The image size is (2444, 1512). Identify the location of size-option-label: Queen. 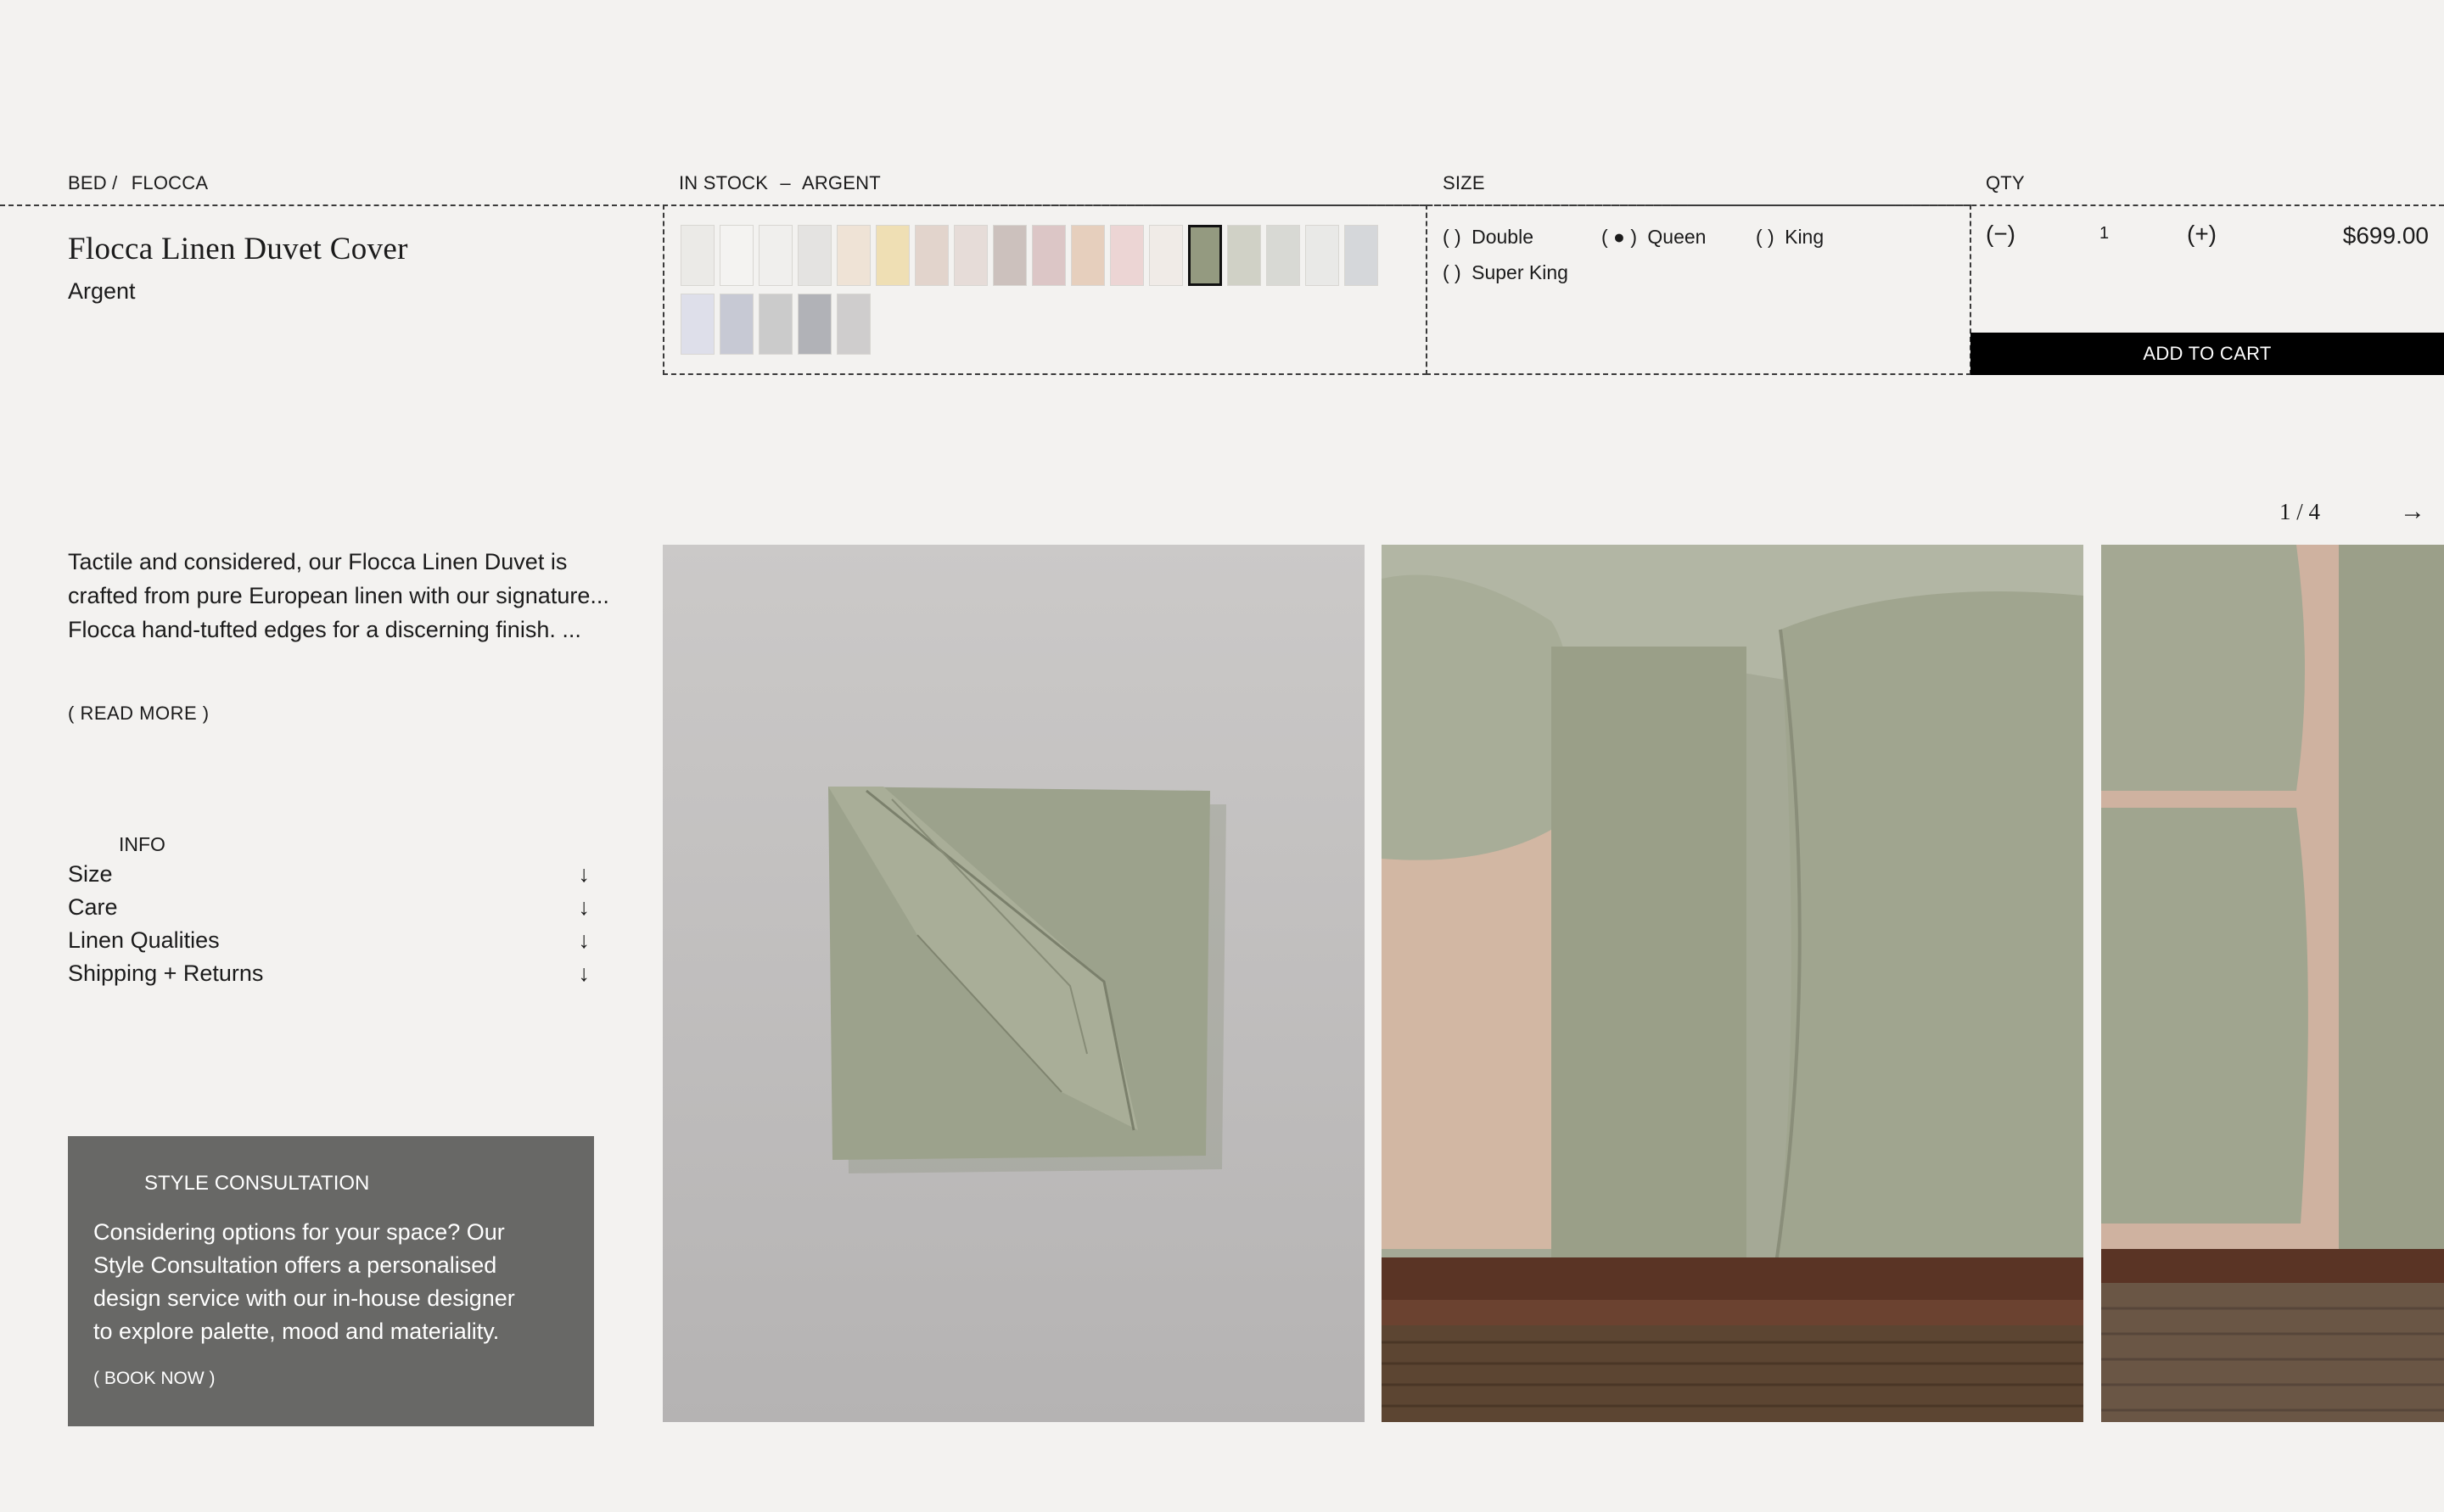
(1677, 237).